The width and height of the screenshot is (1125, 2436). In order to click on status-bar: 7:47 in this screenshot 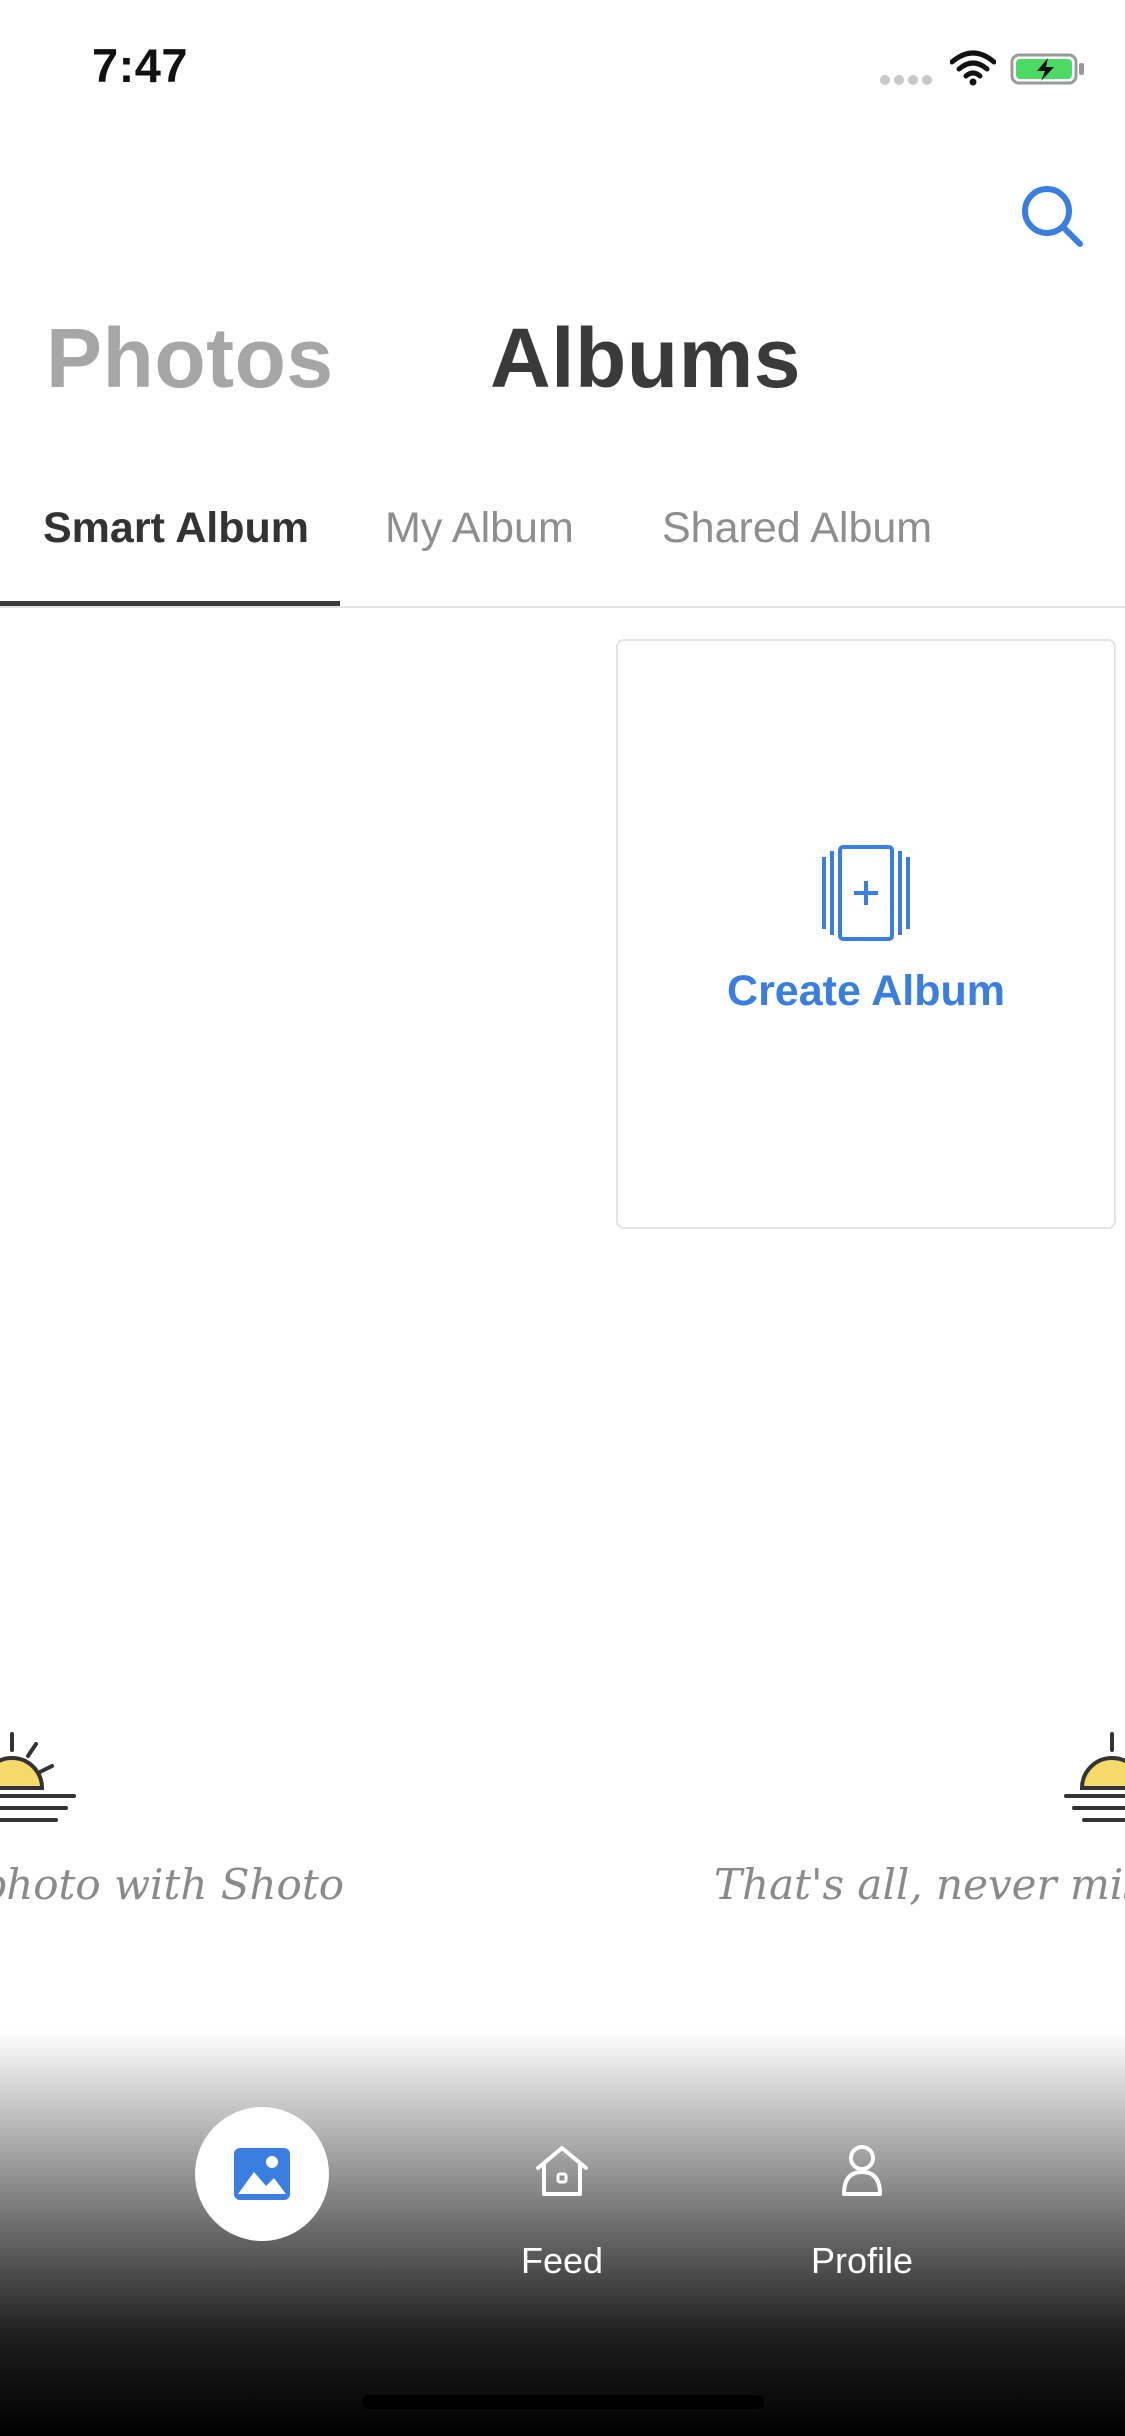, I will do `click(562, 66)`.